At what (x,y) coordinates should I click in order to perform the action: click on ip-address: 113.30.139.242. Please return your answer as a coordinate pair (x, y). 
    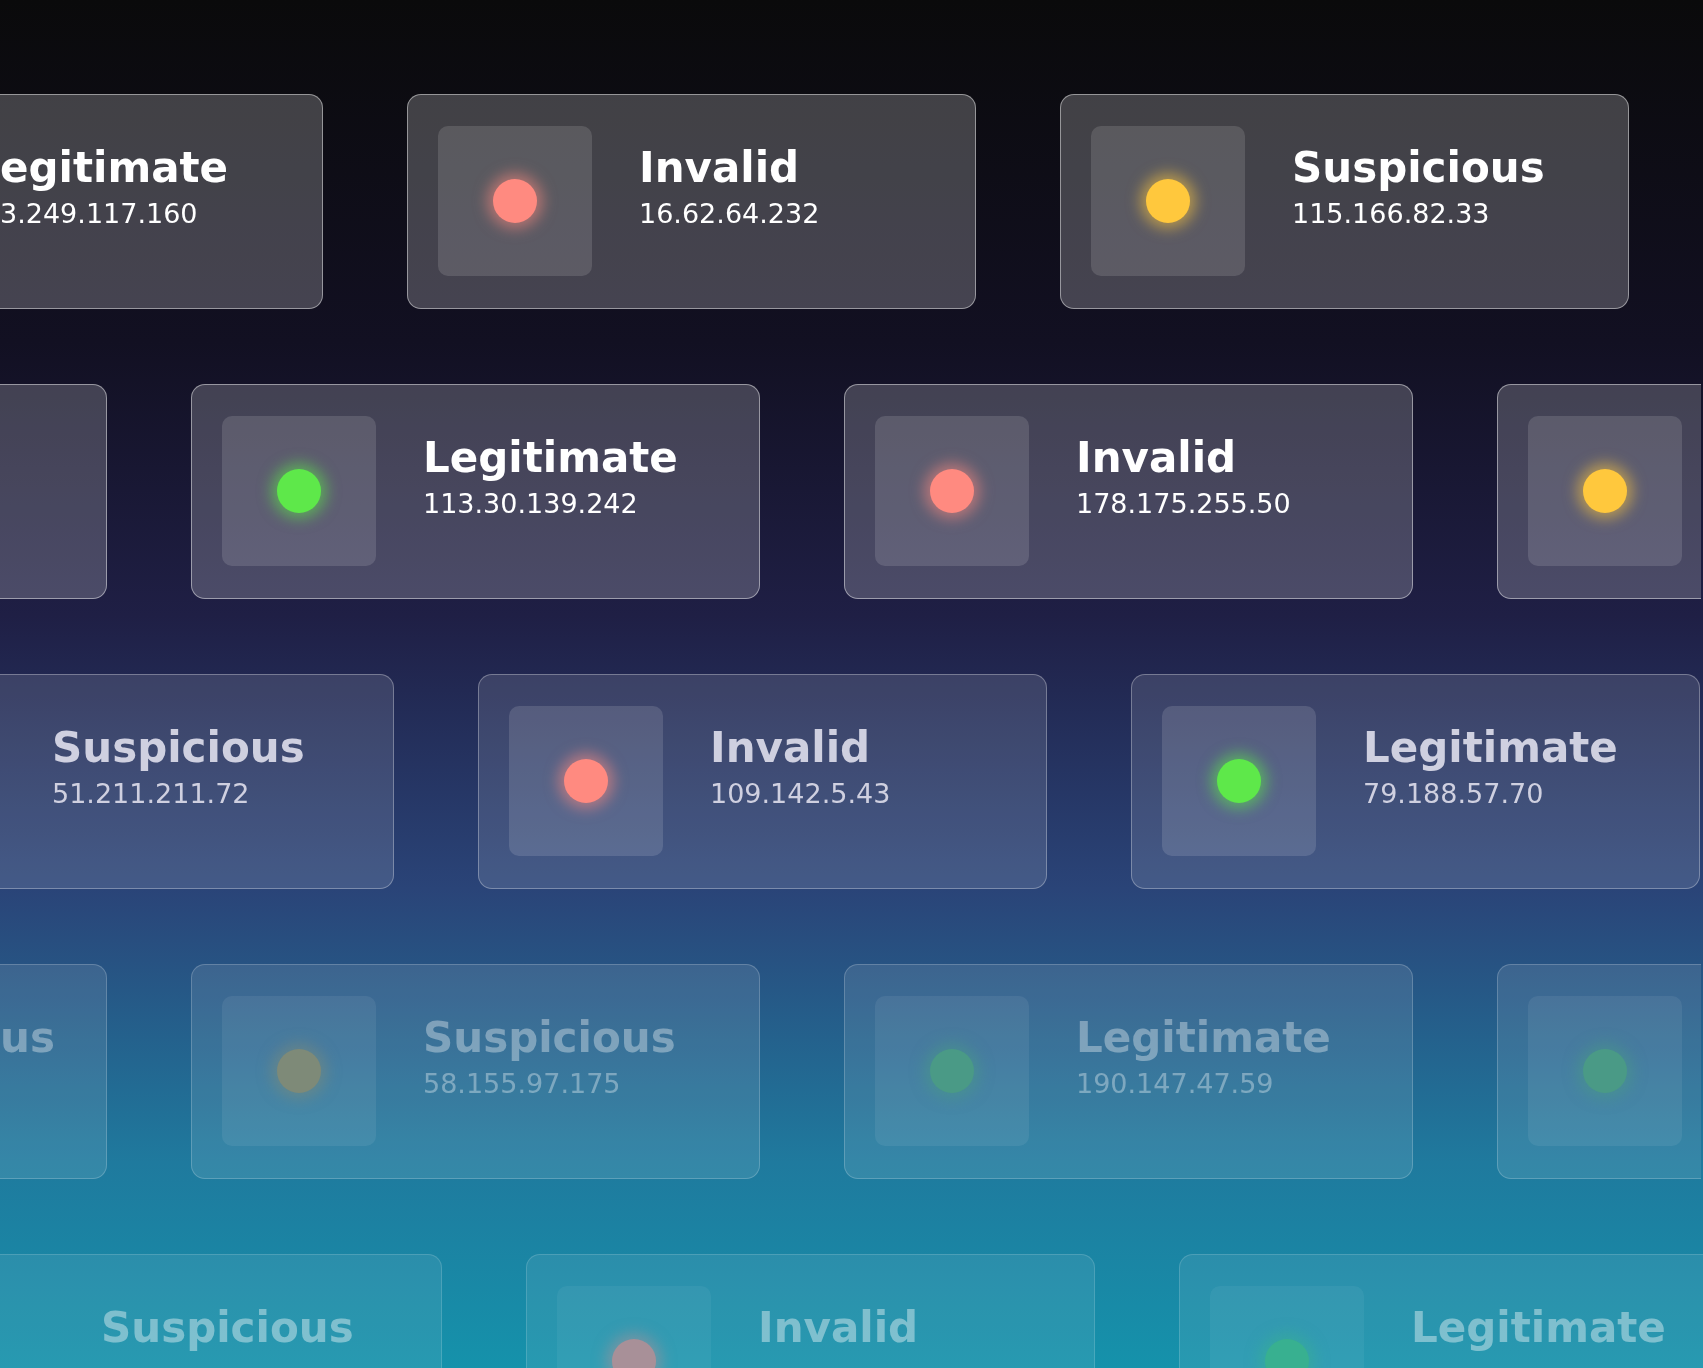
    Looking at the image, I should click on (531, 504).